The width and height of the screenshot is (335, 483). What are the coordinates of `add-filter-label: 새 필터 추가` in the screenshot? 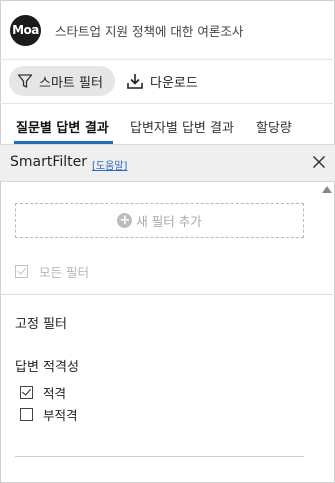 It's located at (169, 221).